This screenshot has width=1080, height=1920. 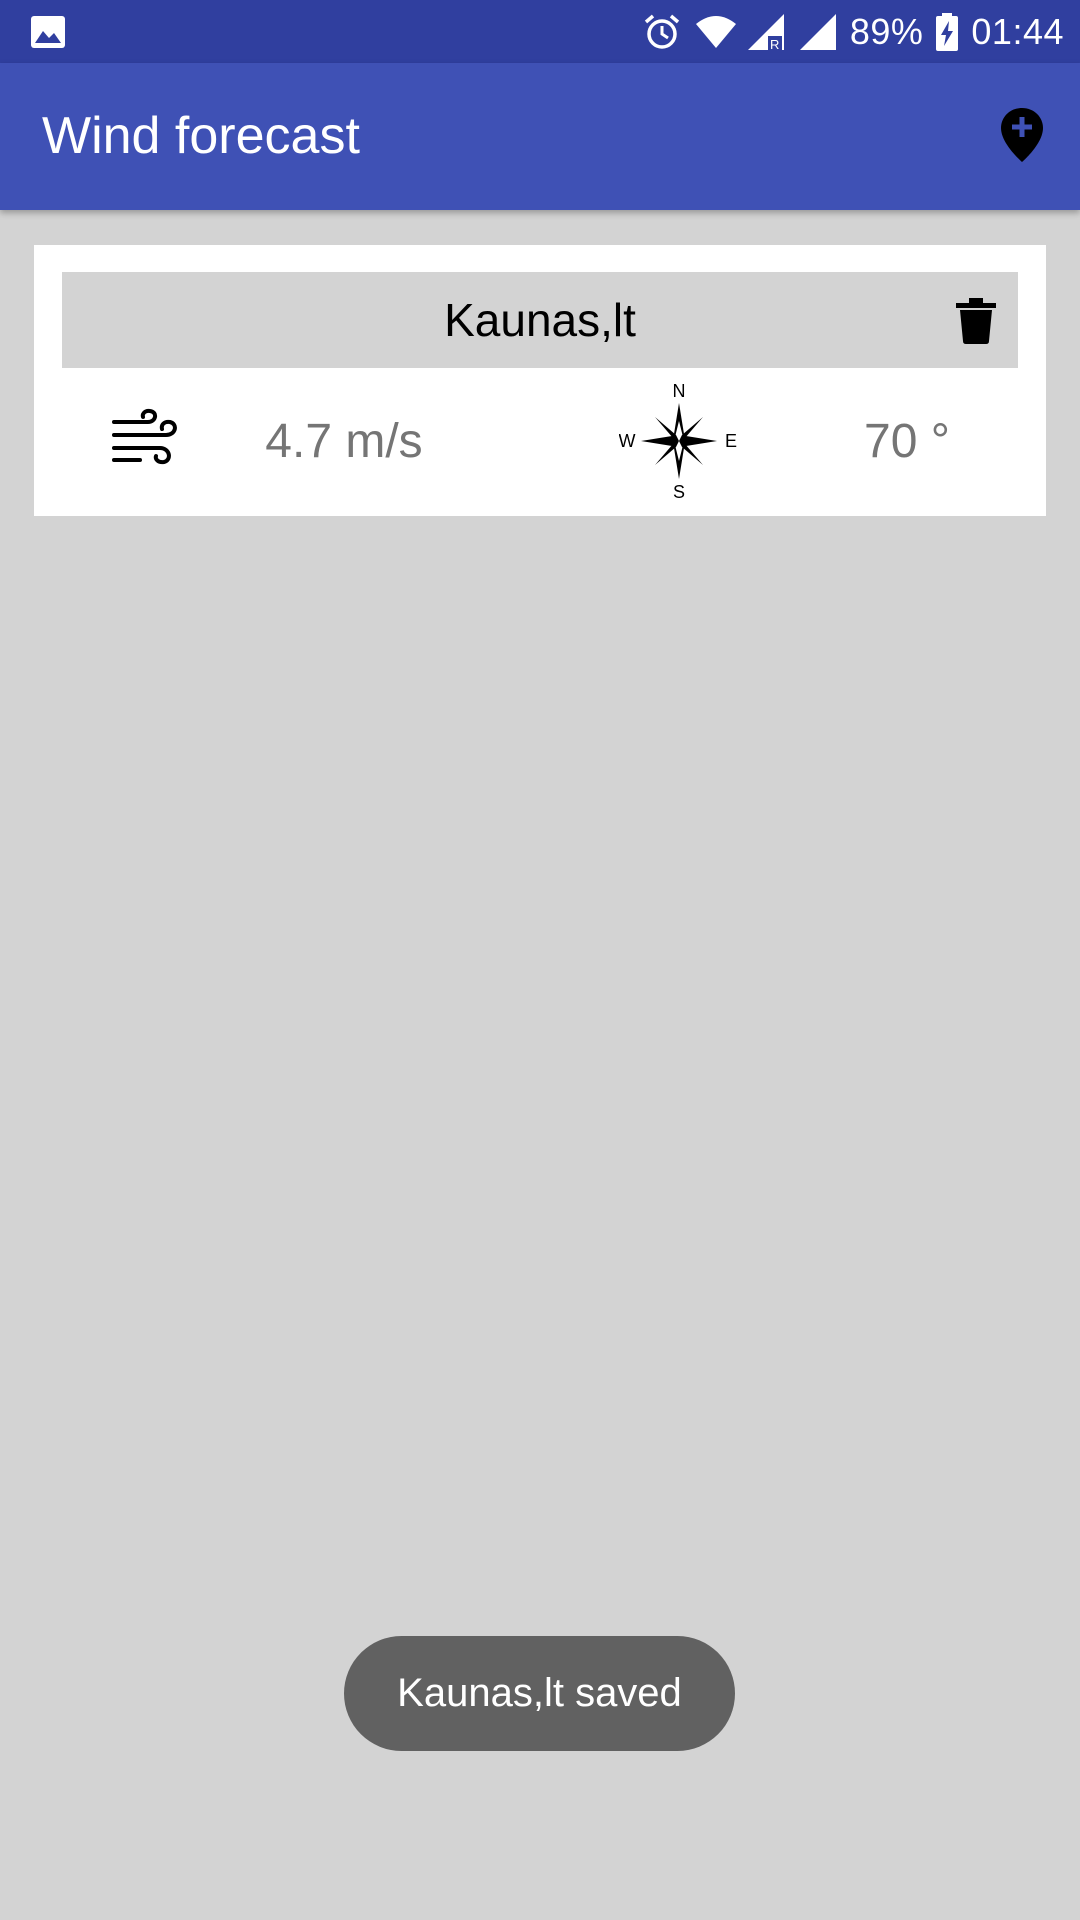 What do you see at coordinates (715, 32) in the screenshot?
I see `wifi-icon` at bounding box center [715, 32].